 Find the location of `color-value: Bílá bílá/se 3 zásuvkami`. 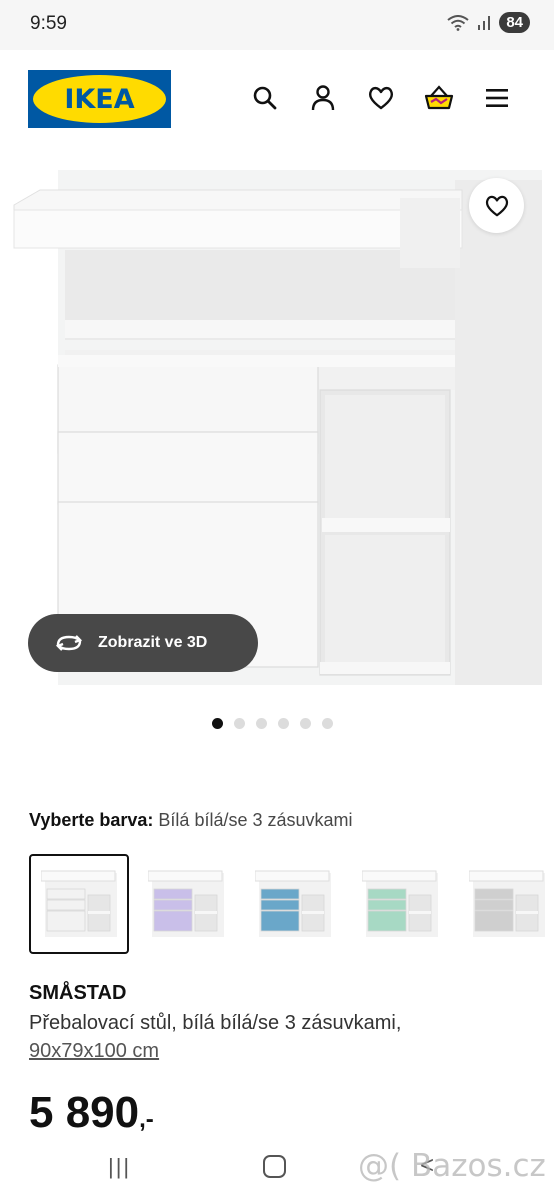

color-value: Bílá bílá/se 3 zásuvkami is located at coordinates (255, 820).